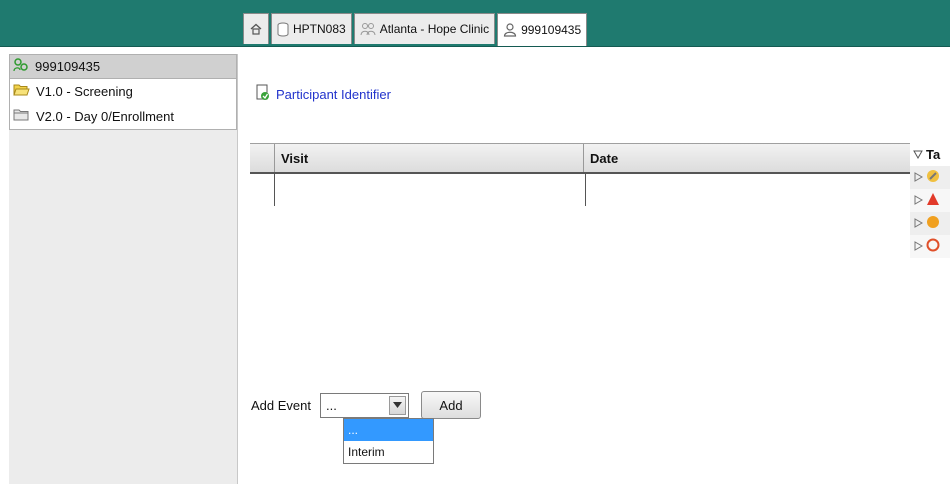 The image size is (950, 485). What do you see at coordinates (123, 66) in the screenshot?
I see `tree-item-participant: 999109435` at bounding box center [123, 66].